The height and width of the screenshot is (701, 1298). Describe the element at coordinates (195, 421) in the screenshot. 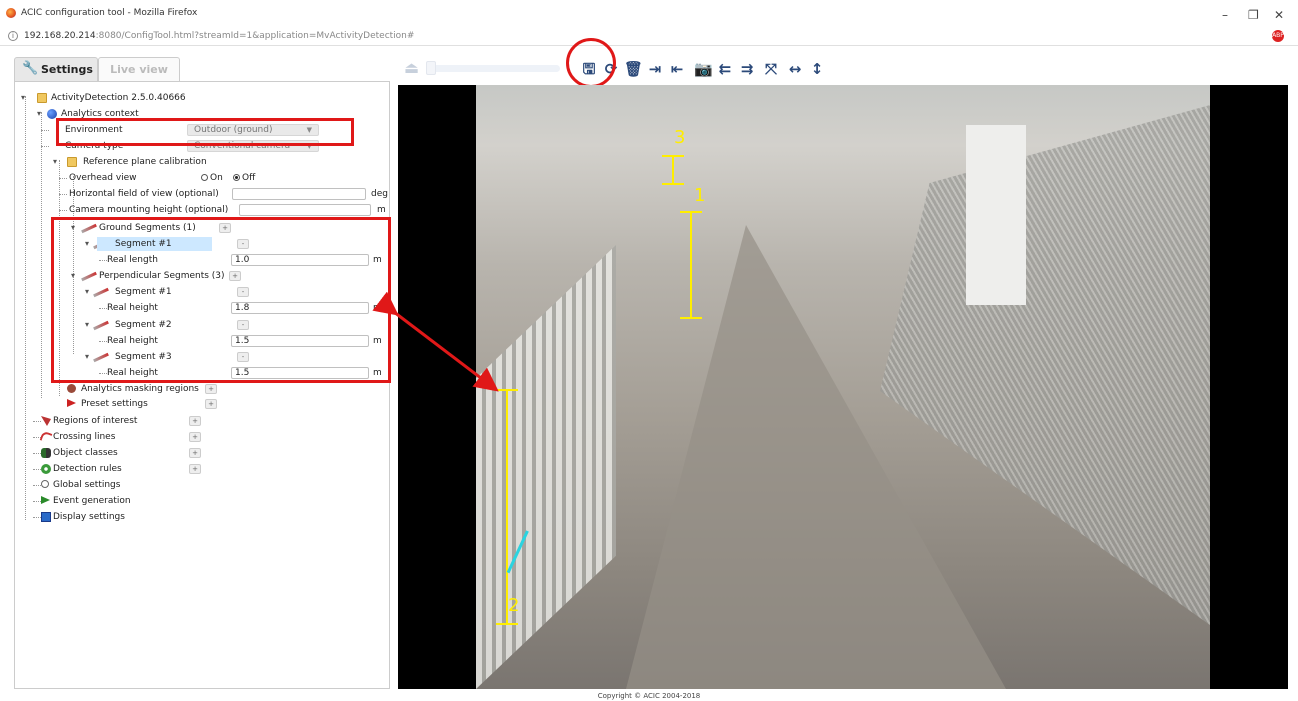

I see `add-region-button: +` at that location.